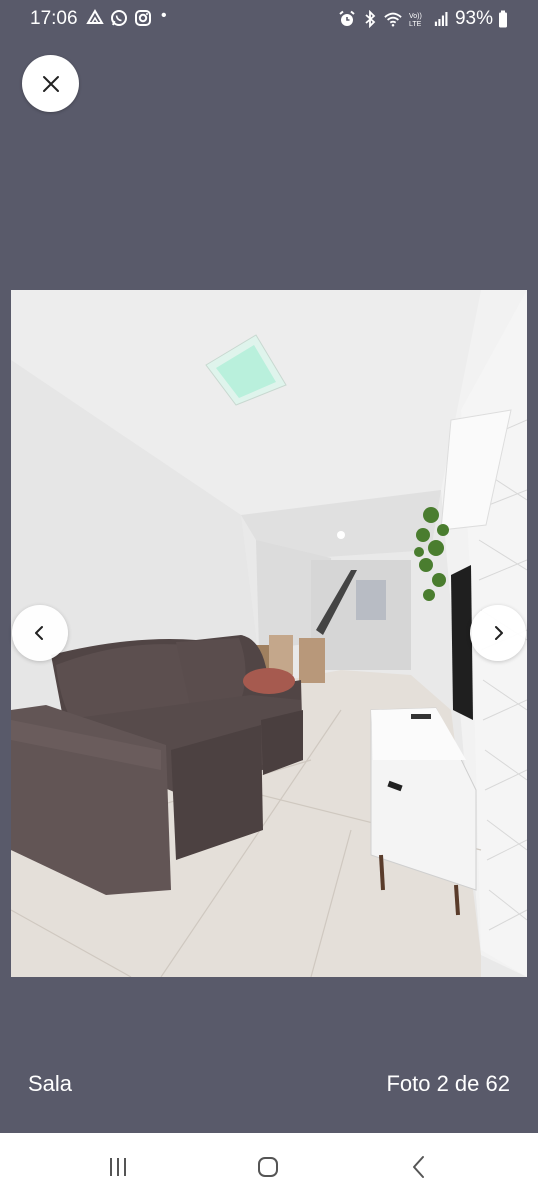 This screenshot has height=1200, width=538. I want to click on drive-icon, so click(95, 16).